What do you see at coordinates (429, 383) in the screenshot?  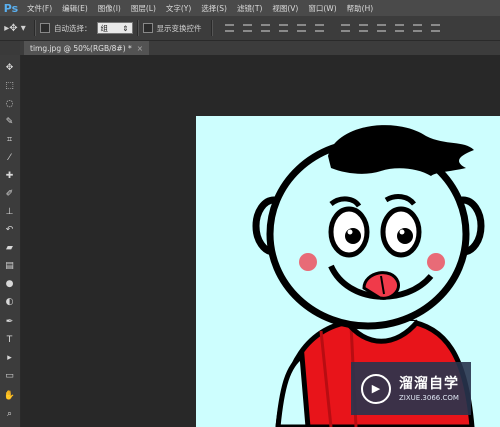 I see `watermark-title: 溜溜自学` at bounding box center [429, 383].